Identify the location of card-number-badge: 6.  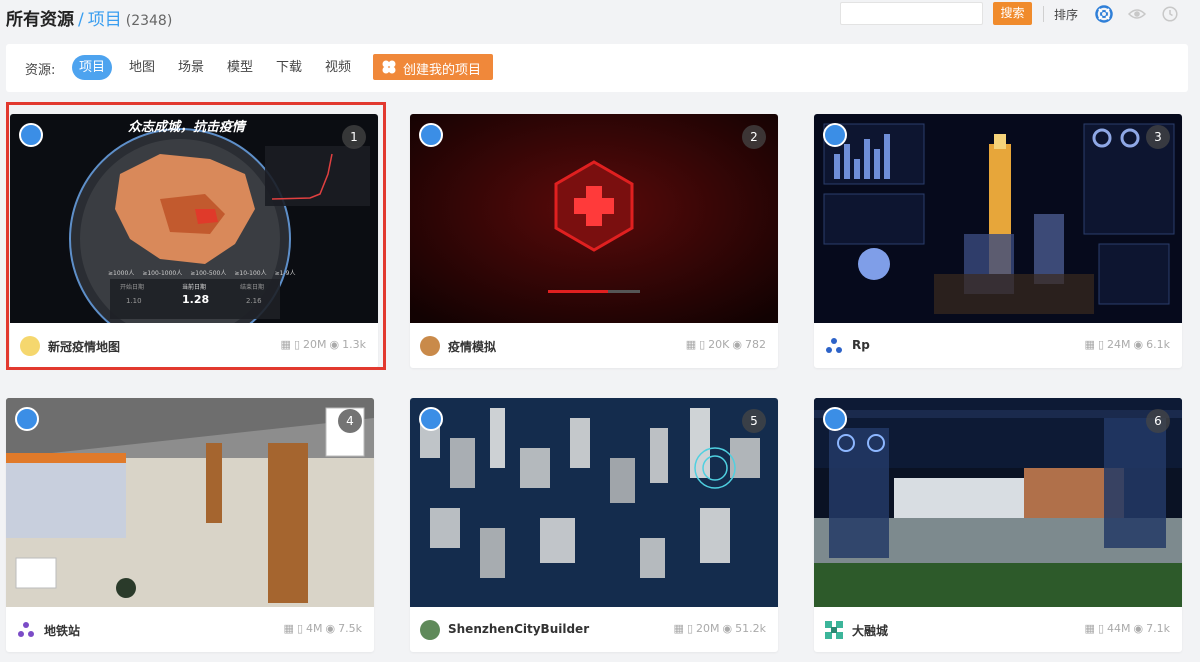
(1158, 421).